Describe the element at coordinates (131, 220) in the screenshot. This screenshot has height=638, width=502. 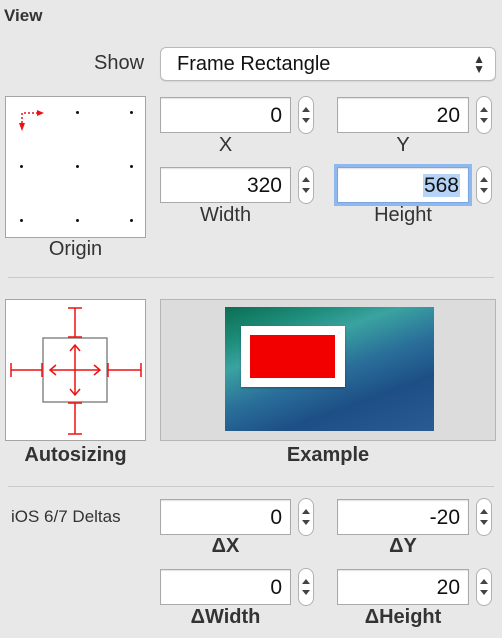
I see `origin-point-bottom-right` at that location.